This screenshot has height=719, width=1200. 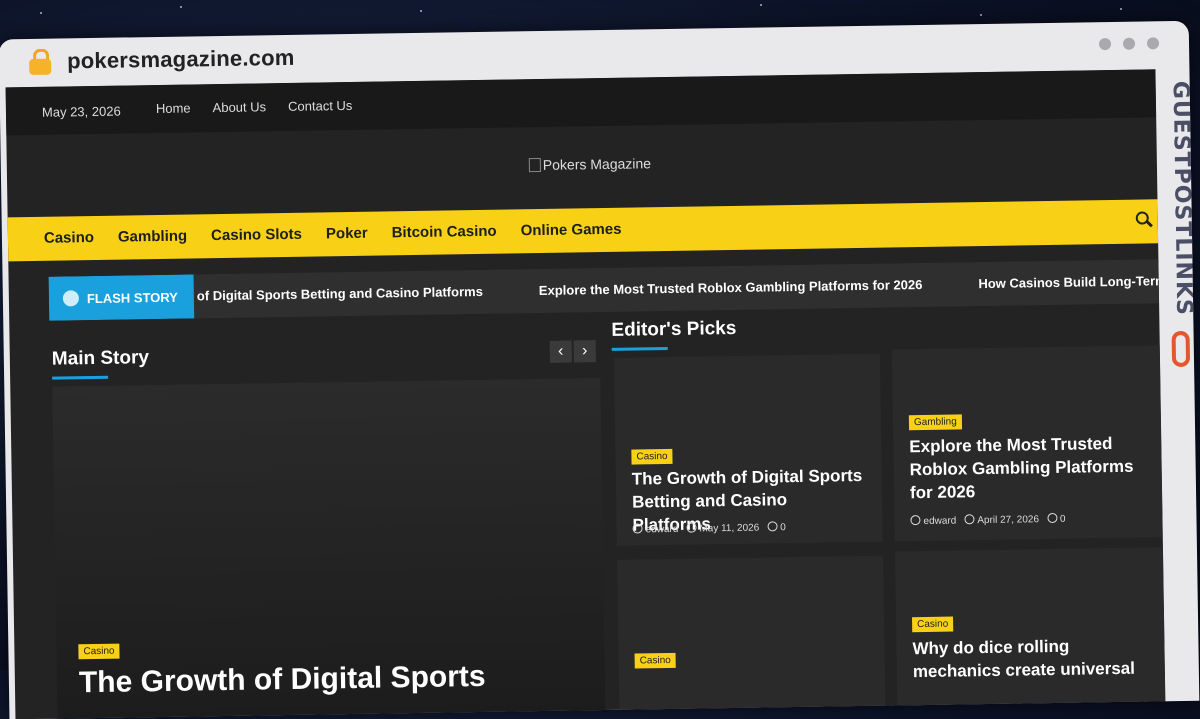 What do you see at coordinates (729, 528) in the screenshot?
I see `post-date: May 11, 2026` at bounding box center [729, 528].